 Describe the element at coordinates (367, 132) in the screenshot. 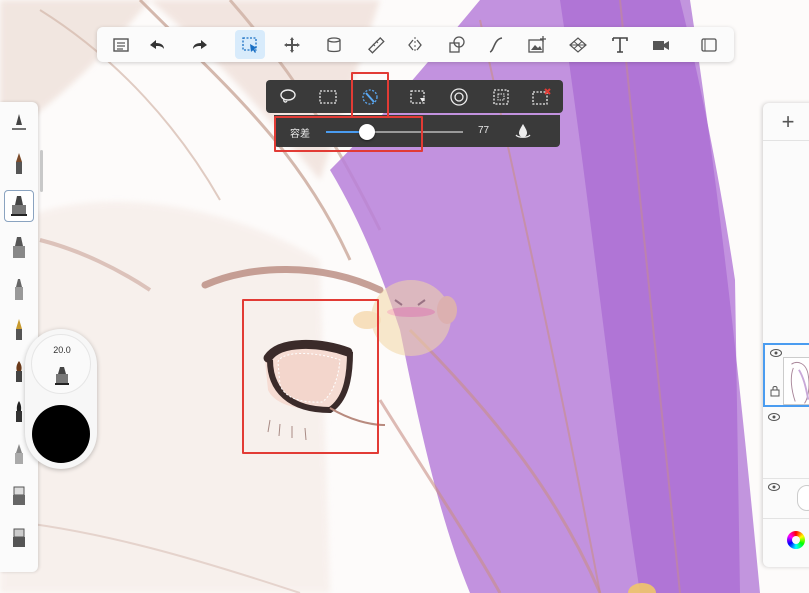

I see `tolerance-slider-thumb` at that location.